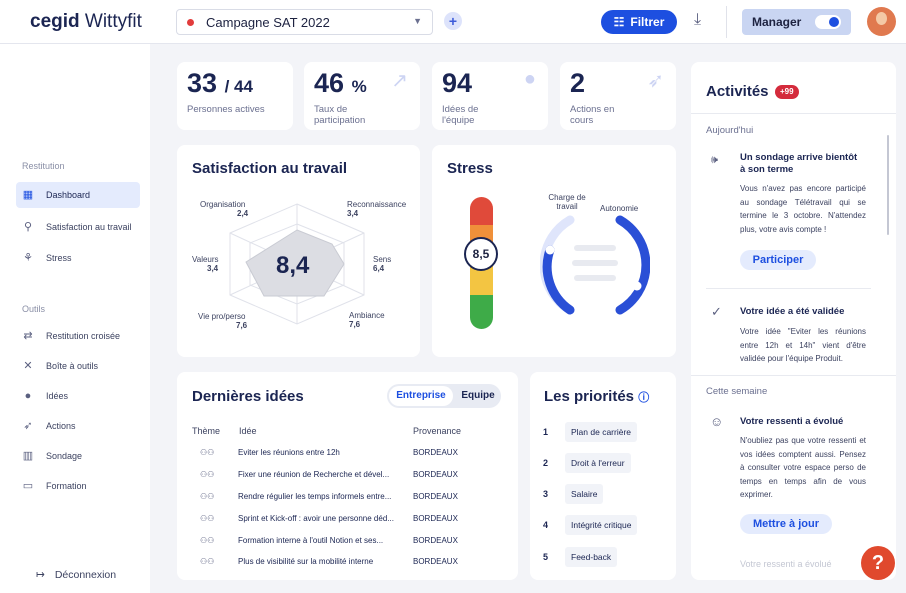  Describe the element at coordinates (597, 396) in the screenshot. I see `priorities-title: Les priorités ⓘ` at that location.